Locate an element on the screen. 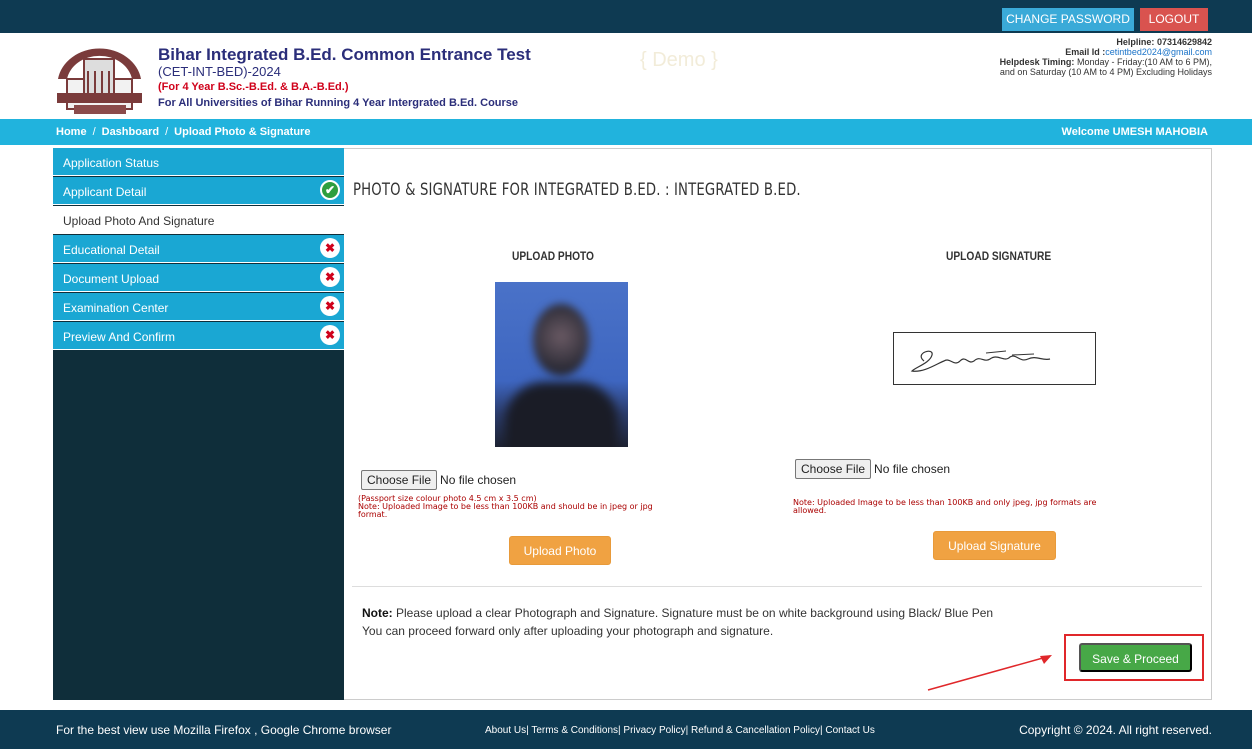  breadcrumb: Home / Dashboard / Upload Photo & Signature is located at coordinates (183, 132).